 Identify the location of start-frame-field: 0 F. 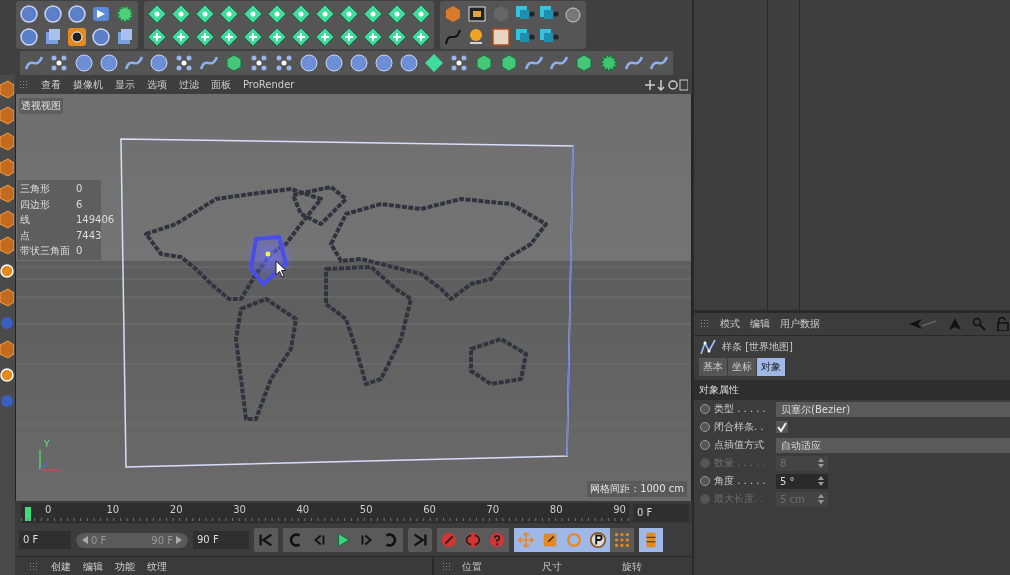
(45, 540).